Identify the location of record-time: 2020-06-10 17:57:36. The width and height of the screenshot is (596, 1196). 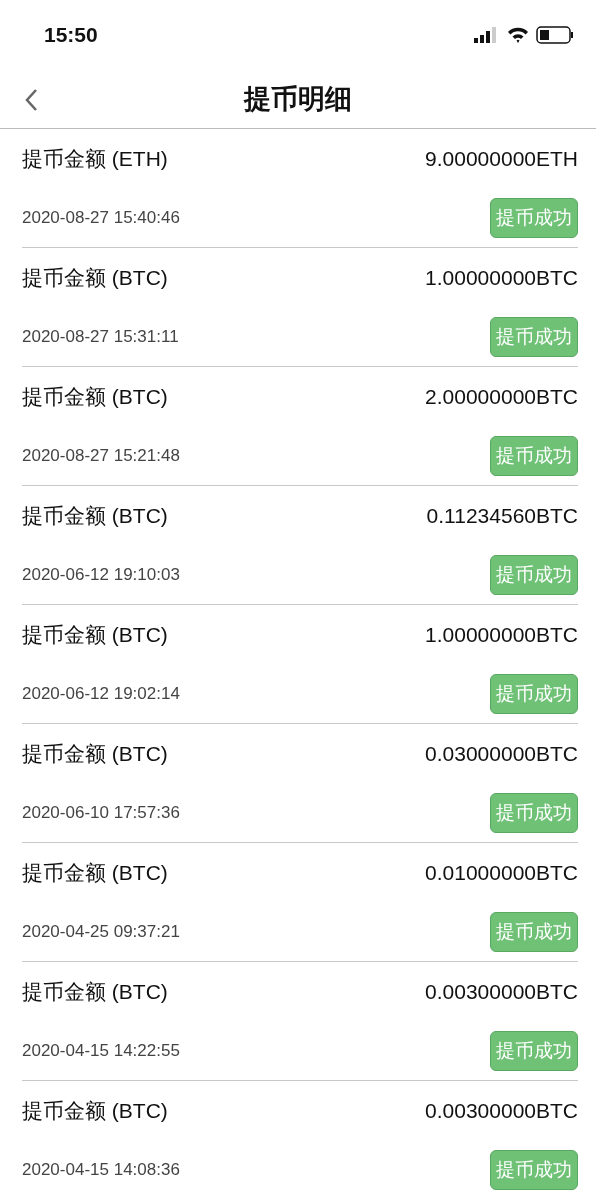
(101, 813).